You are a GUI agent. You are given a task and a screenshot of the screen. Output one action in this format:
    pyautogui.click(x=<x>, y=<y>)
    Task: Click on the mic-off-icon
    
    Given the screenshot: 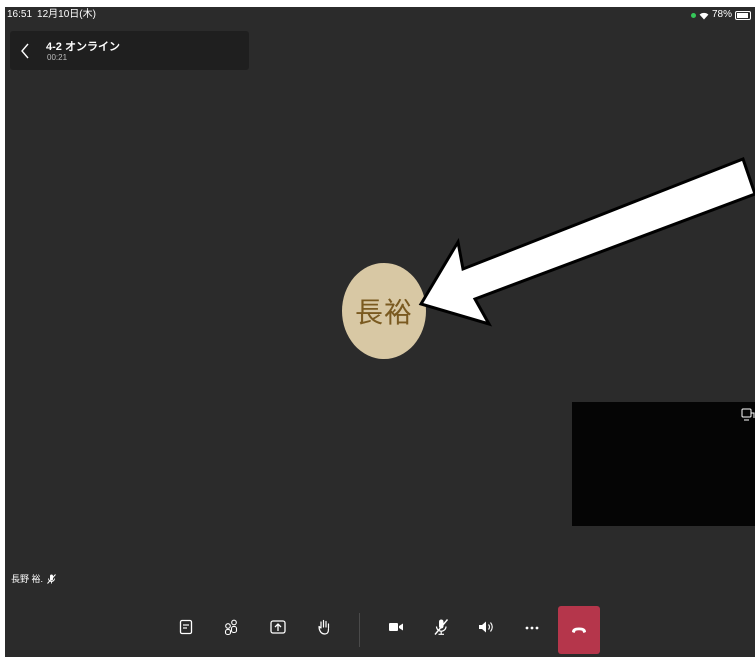 What is the action you would take?
    pyautogui.click(x=441, y=627)
    